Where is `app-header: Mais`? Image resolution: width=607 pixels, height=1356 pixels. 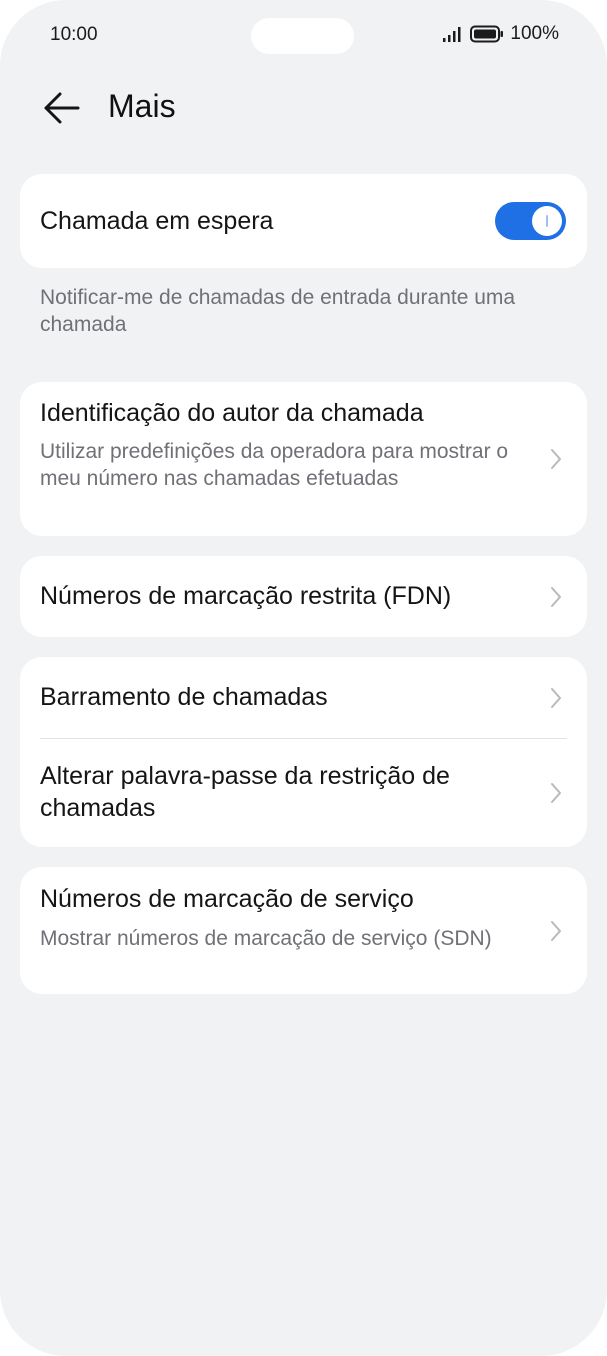
app-header: Mais is located at coordinates (303, 108).